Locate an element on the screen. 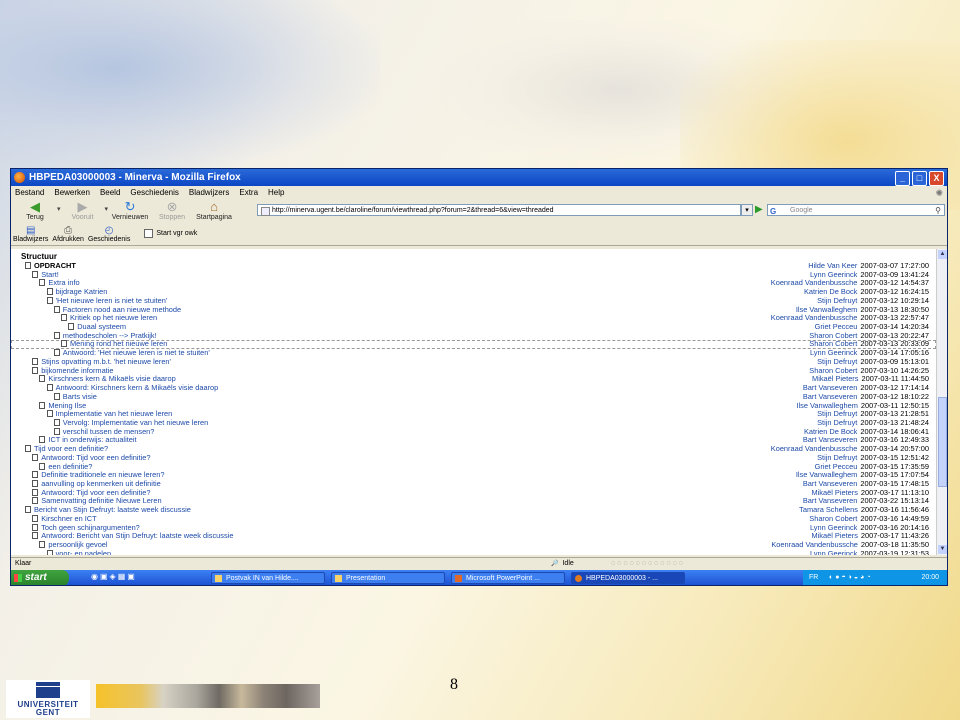 The image size is (960, 720). autoscan-checkbox is located at coordinates (149, 233).